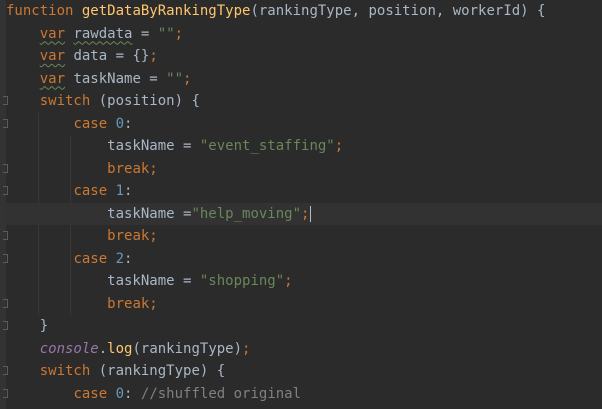  I want to click on code-token: console, so click(69, 348).